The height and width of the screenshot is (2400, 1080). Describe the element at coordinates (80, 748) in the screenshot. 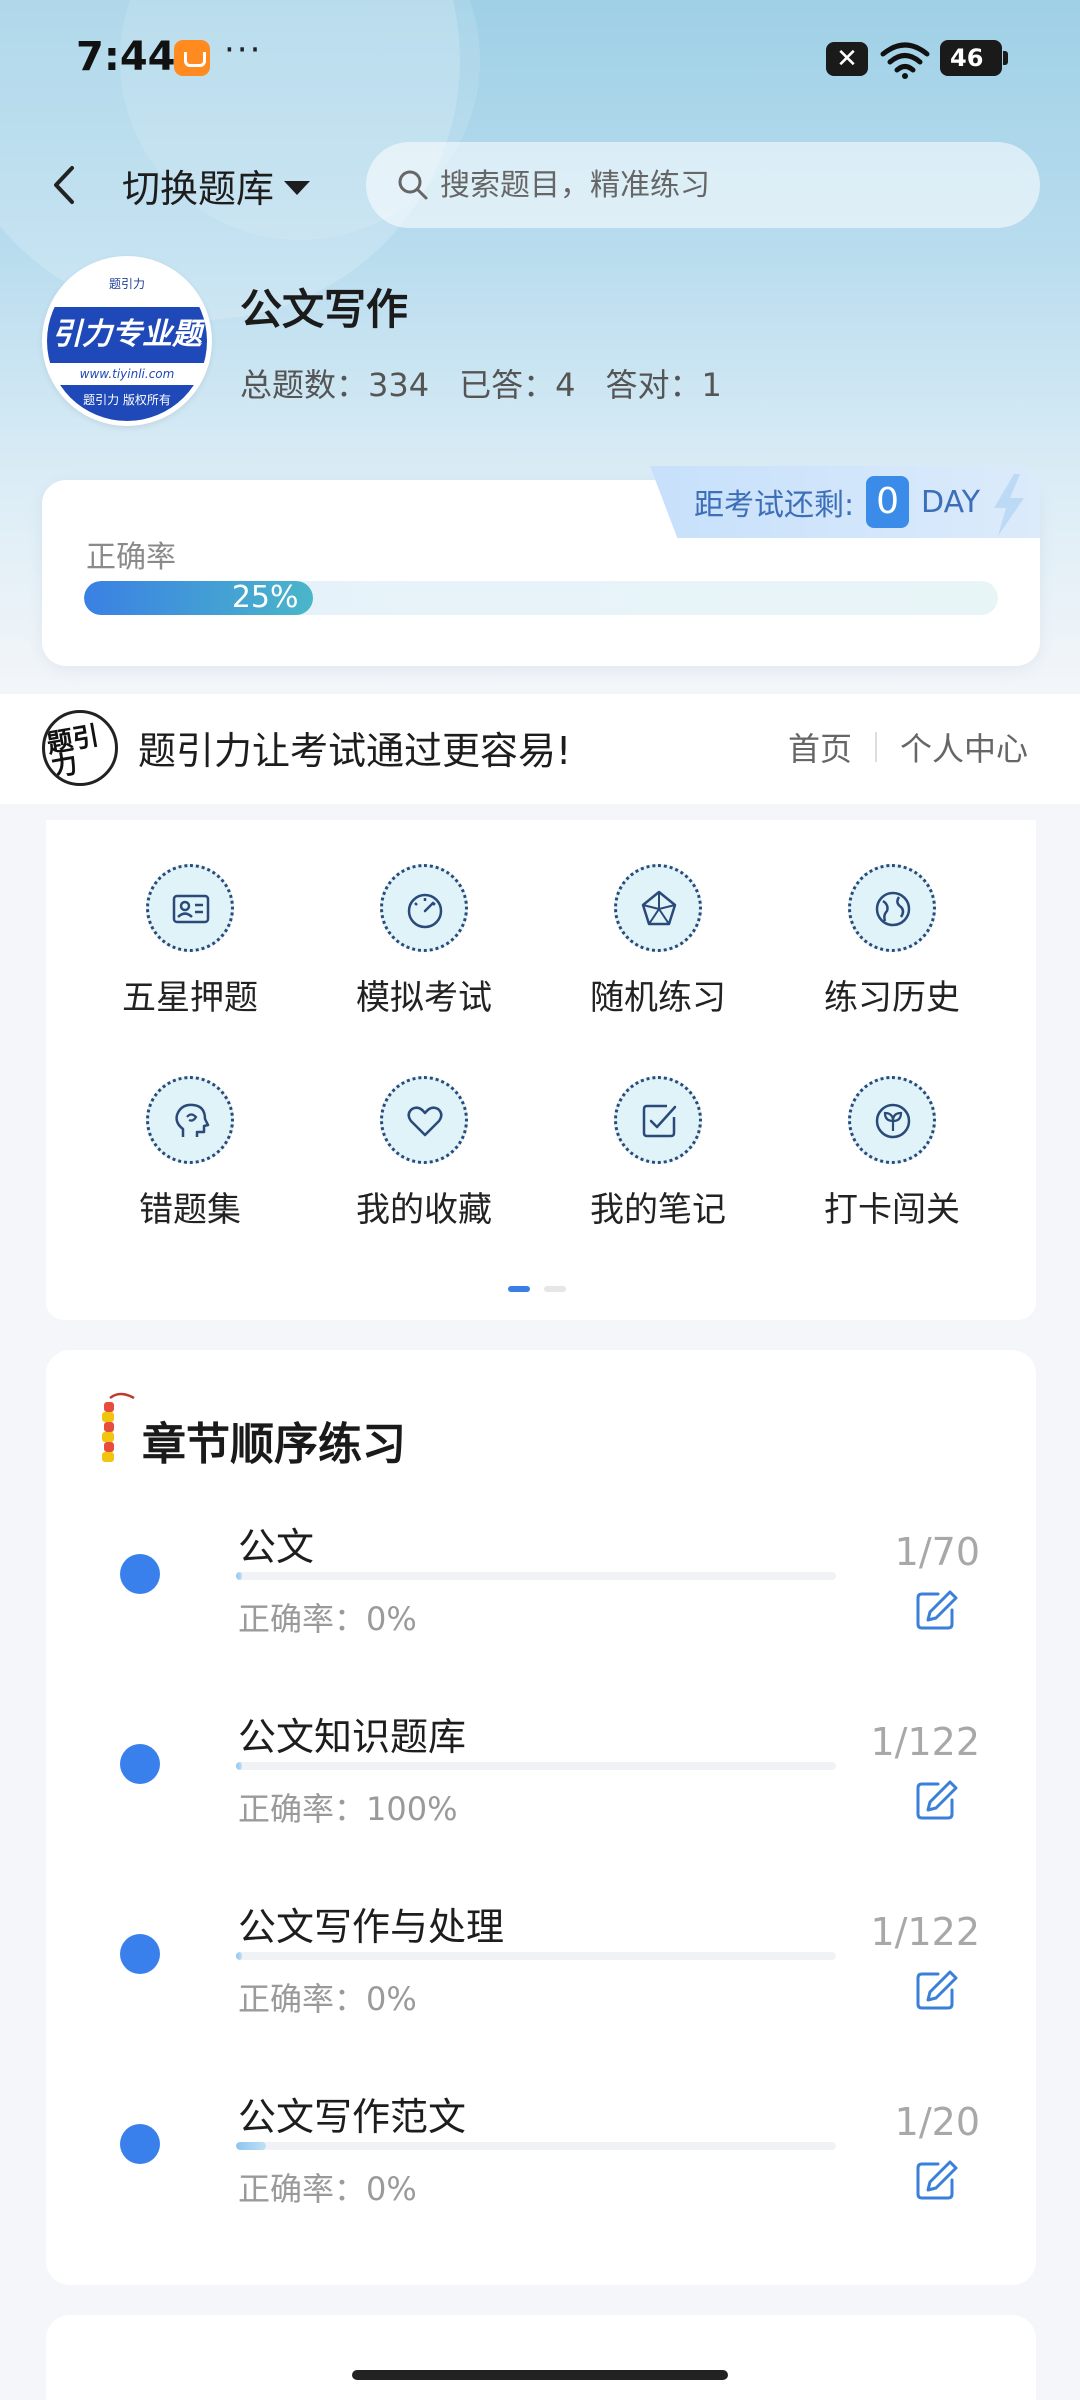

I see `brand-logo: 题引力` at that location.